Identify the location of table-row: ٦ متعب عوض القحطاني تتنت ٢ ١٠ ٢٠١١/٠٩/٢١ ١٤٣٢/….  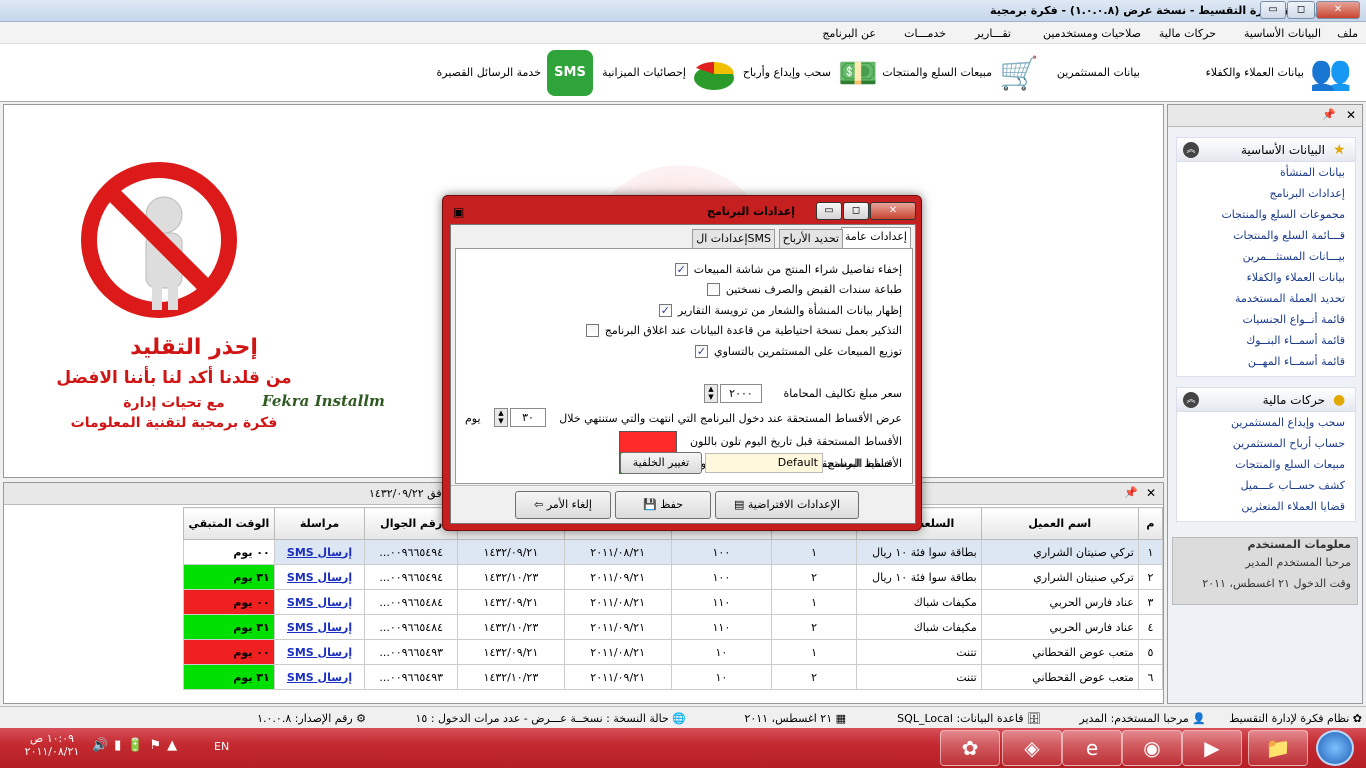
(673, 677).